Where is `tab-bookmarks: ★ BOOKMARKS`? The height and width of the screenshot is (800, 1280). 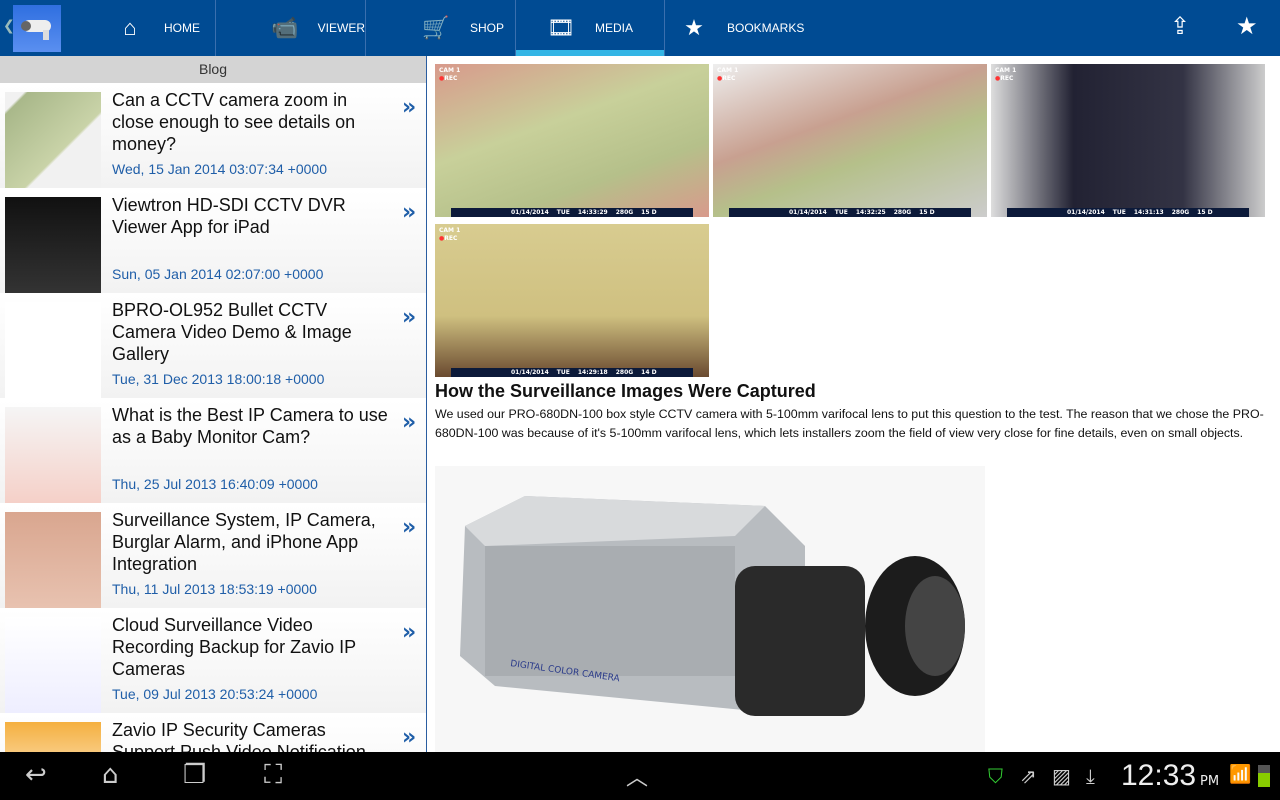 tab-bookmarks: ★ BOOKMARKS is located at coordinates (739, 28).